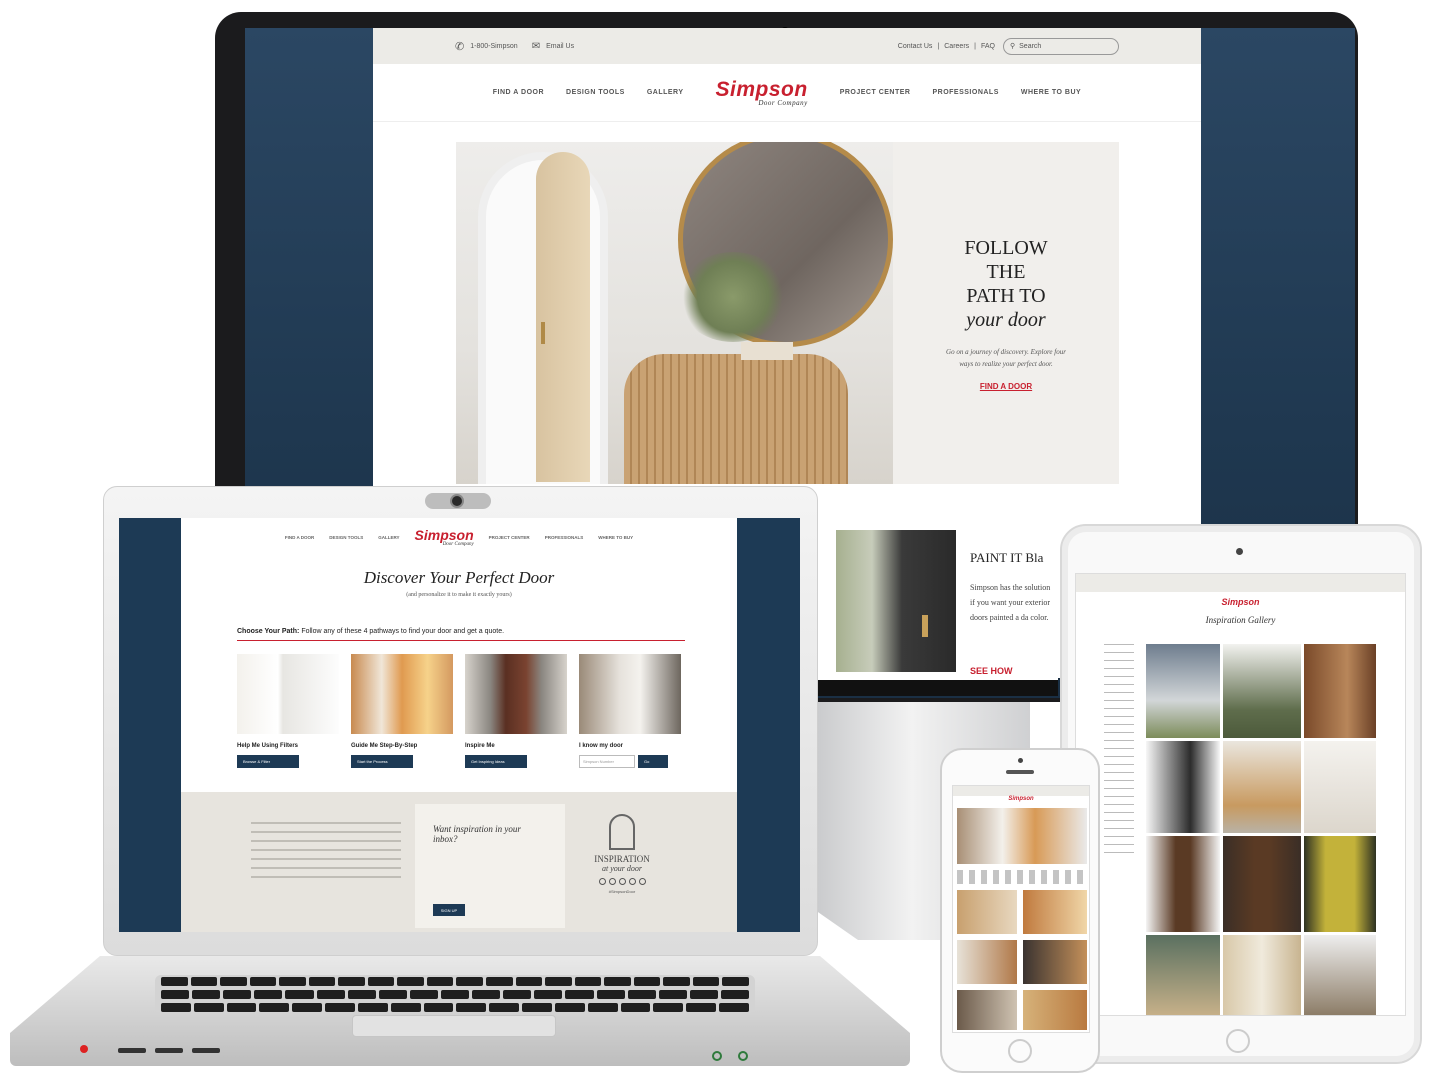 This screenshot has height=1081, width=1434. Describe the element at coordinates (459, 577) in the screenshot. I see `laptop-headline: Discover Your Perfect Door` at that location.